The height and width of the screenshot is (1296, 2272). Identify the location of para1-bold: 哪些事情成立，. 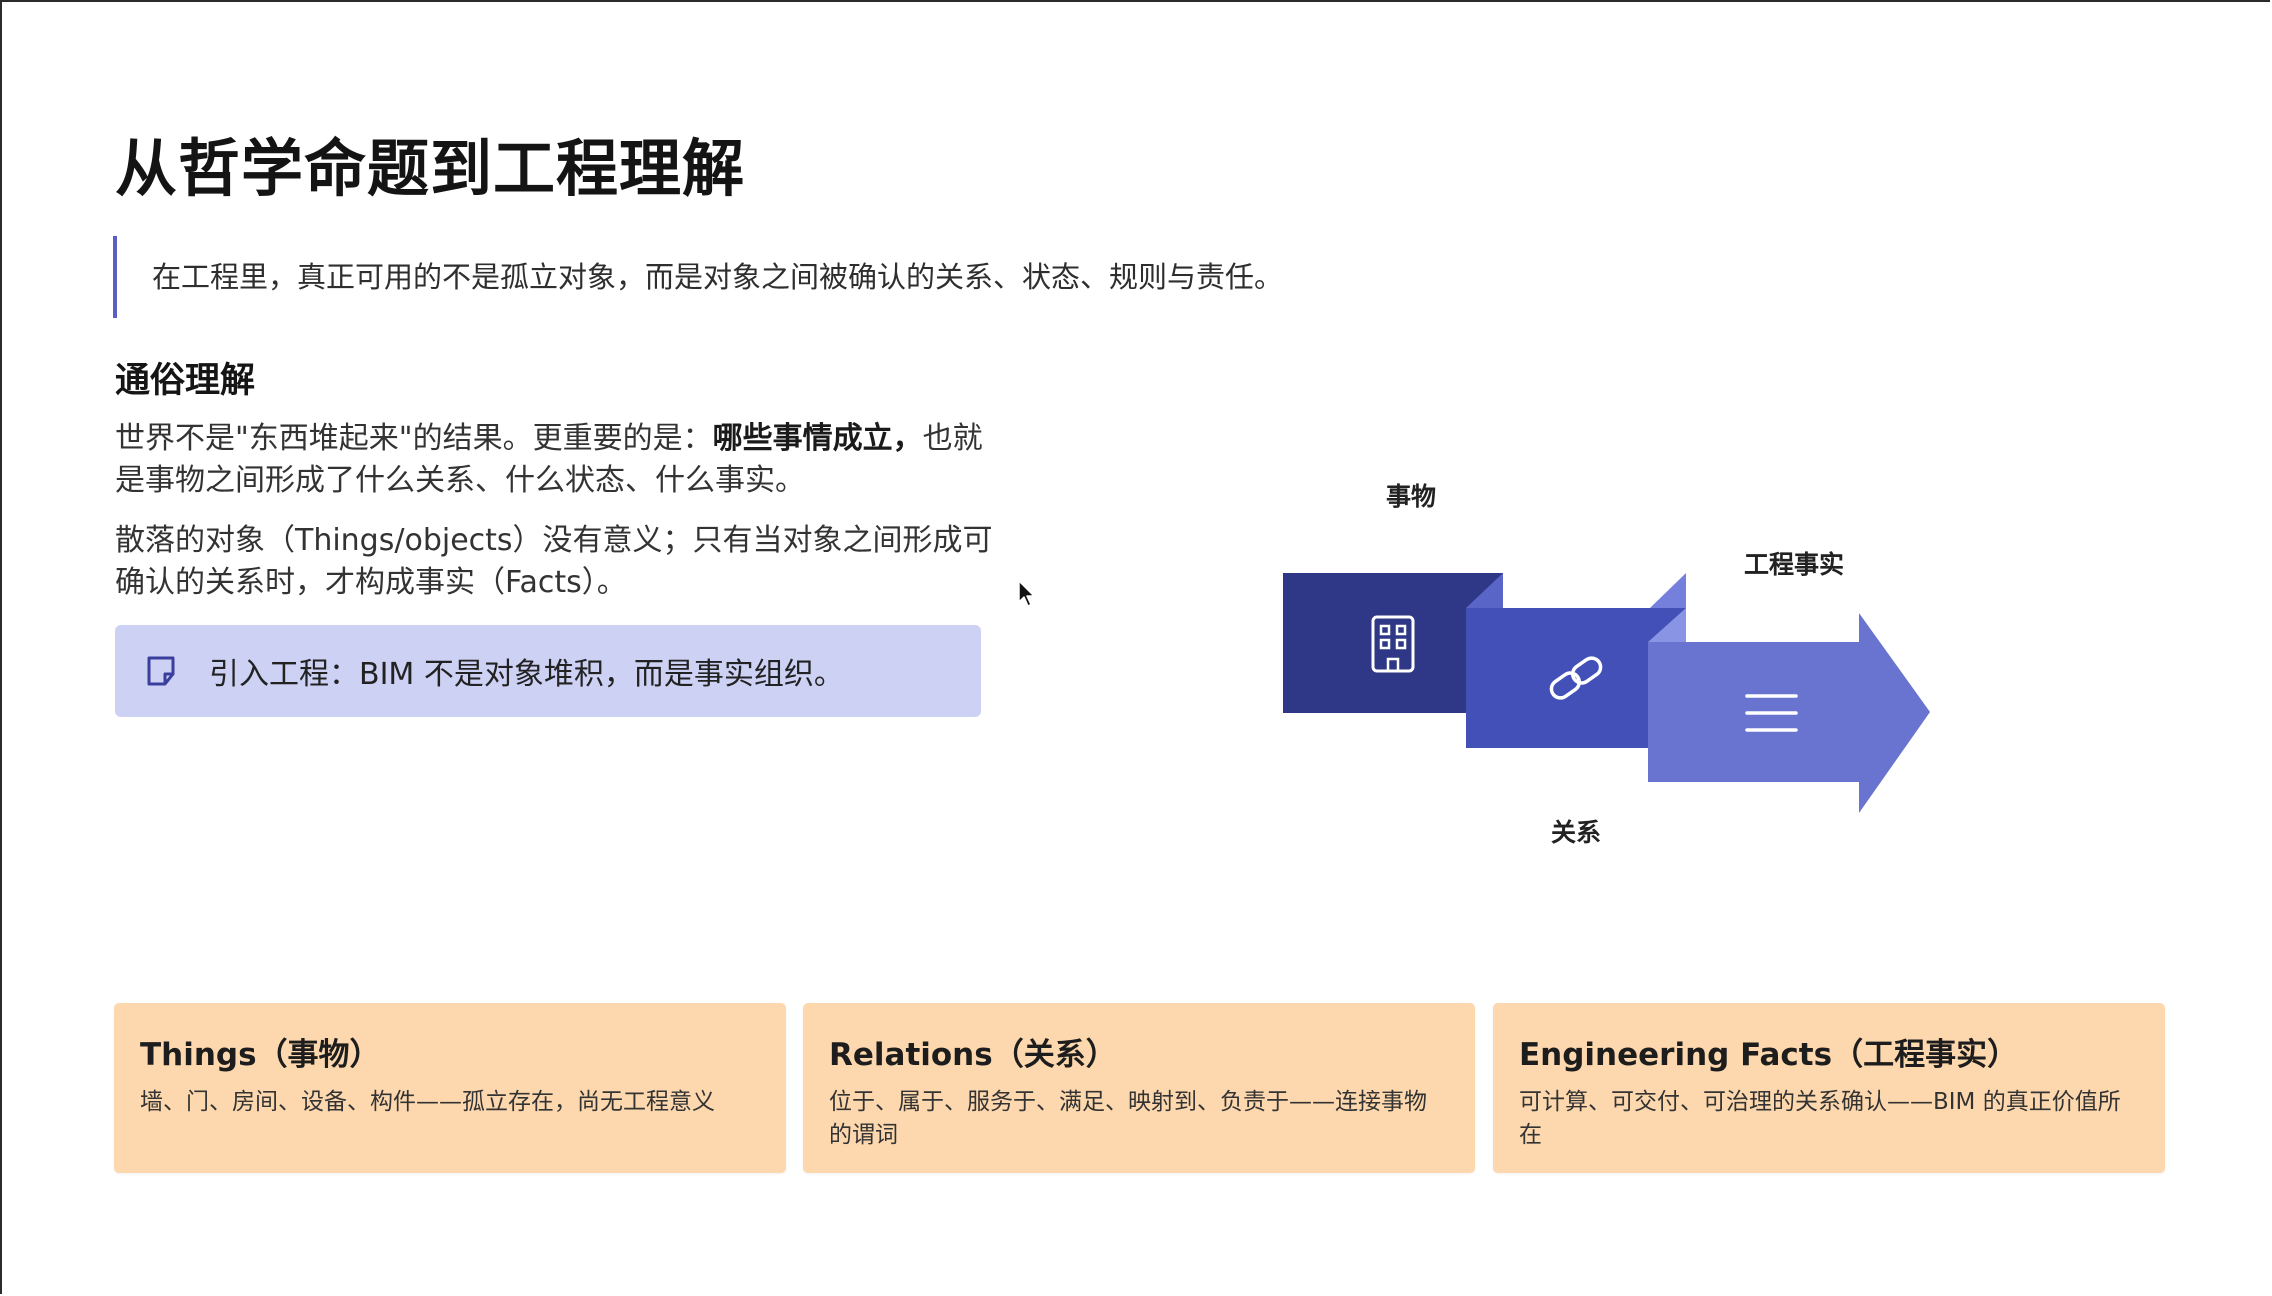
(817, 438).